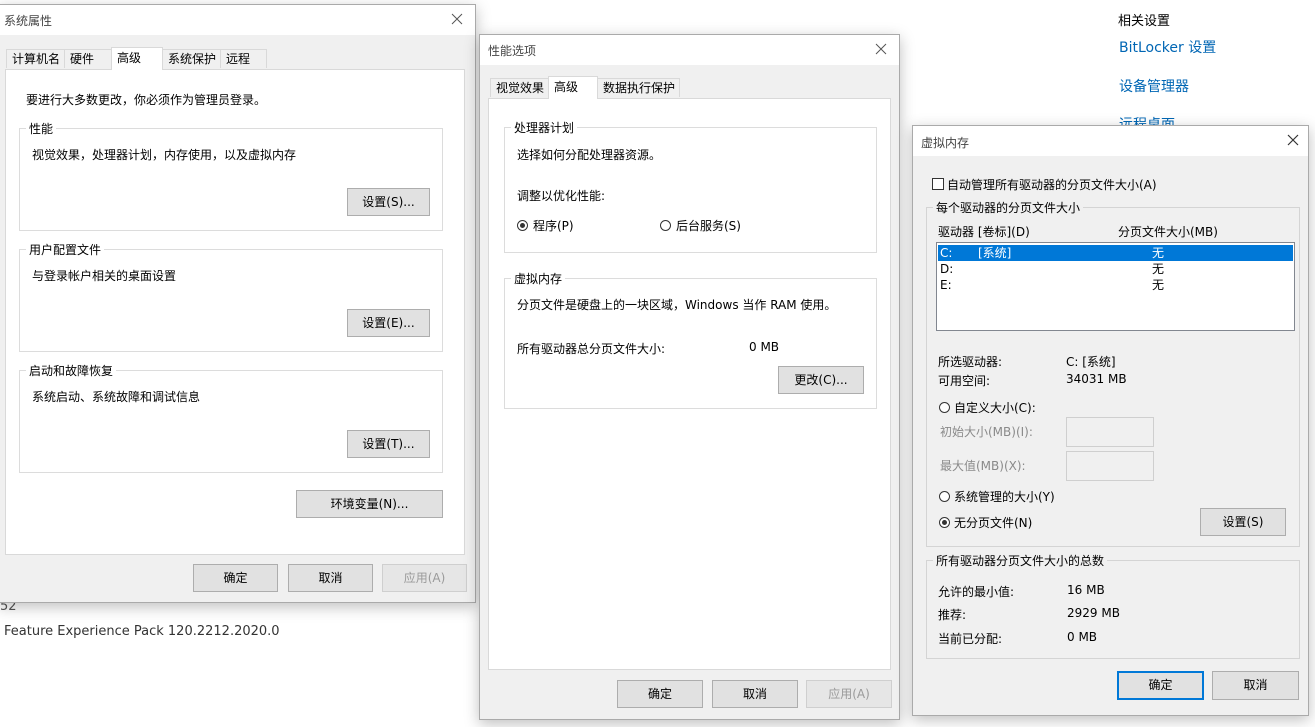 The height and width of the screenshot is (727, 1315). I want to click on initial-size-input, so click(1110, 432).